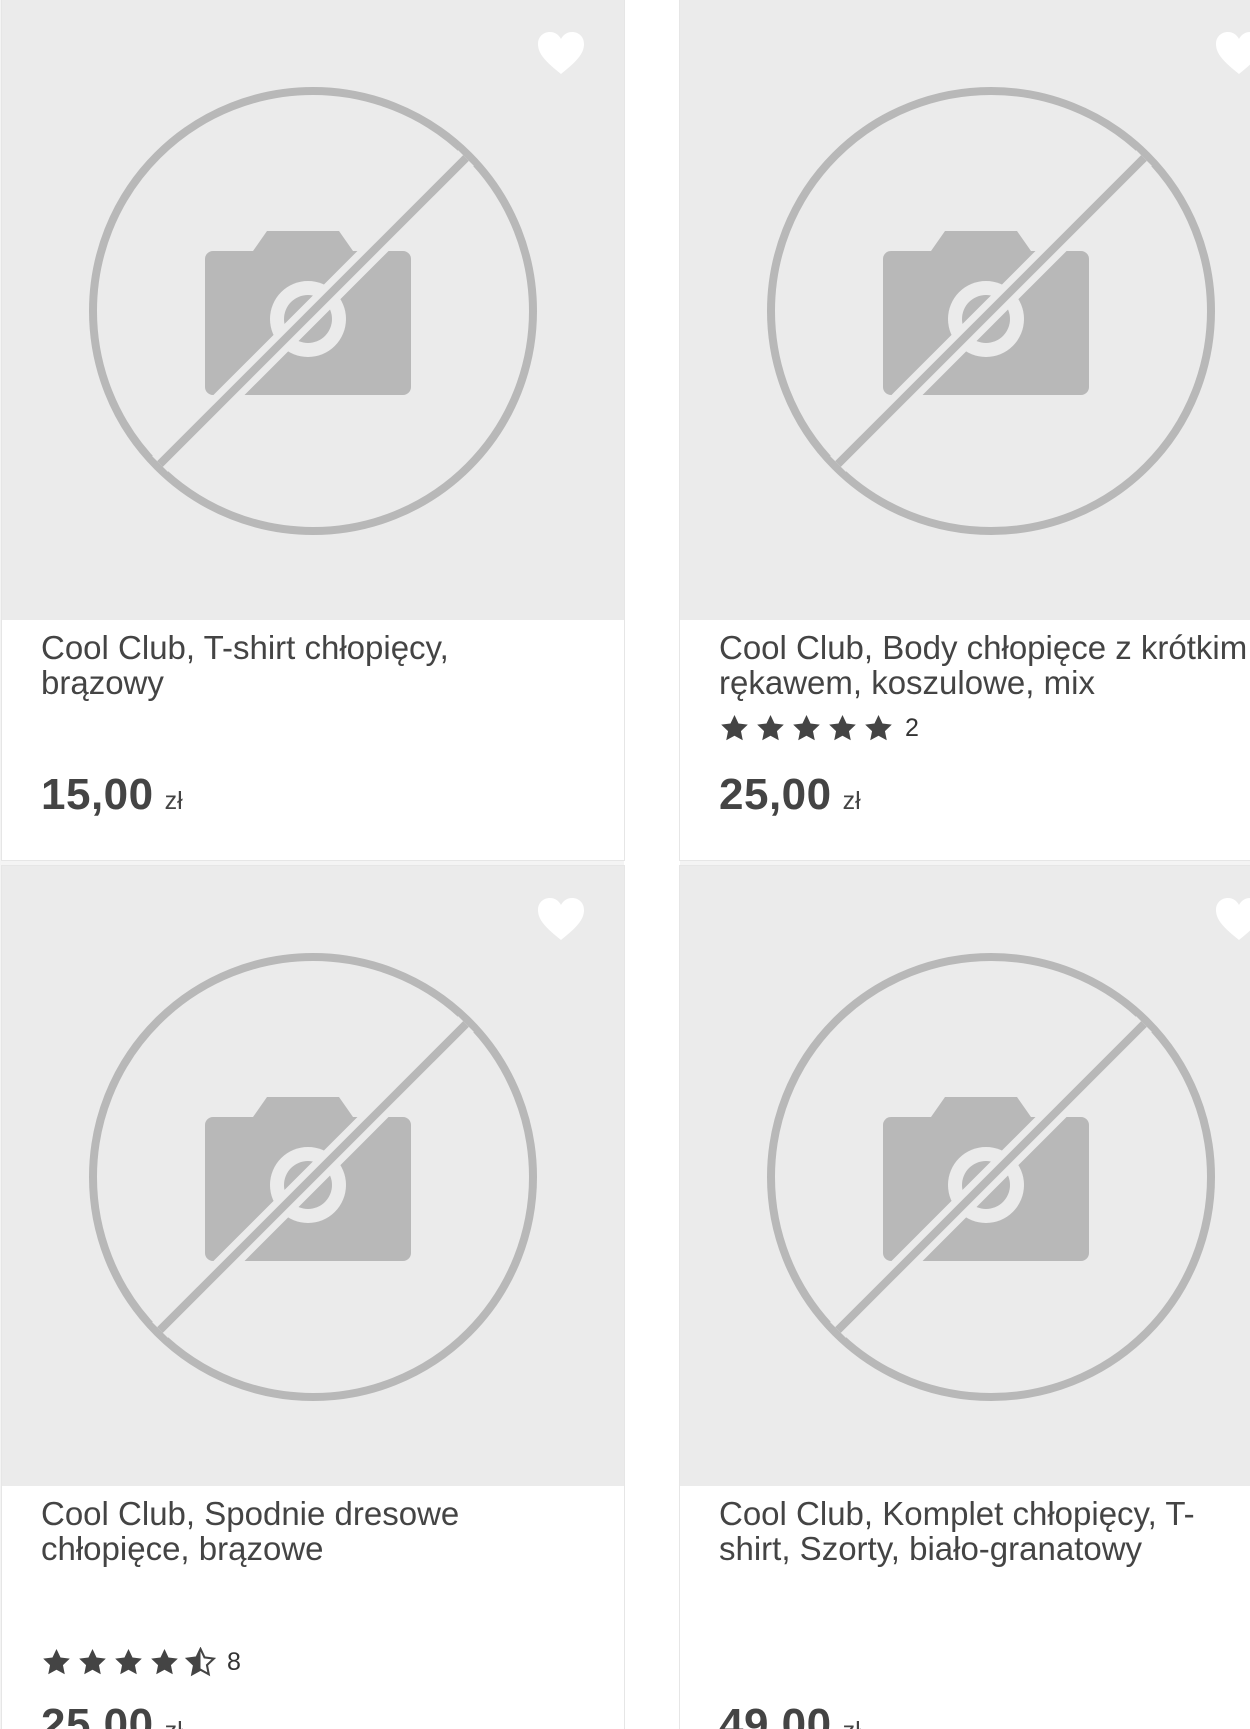 This screenshot has width=1250, height=1729. What do you see at coordinates (912, 727) in the screenshot?
I see `rating-count: 2` at bounding box center [912, 727].